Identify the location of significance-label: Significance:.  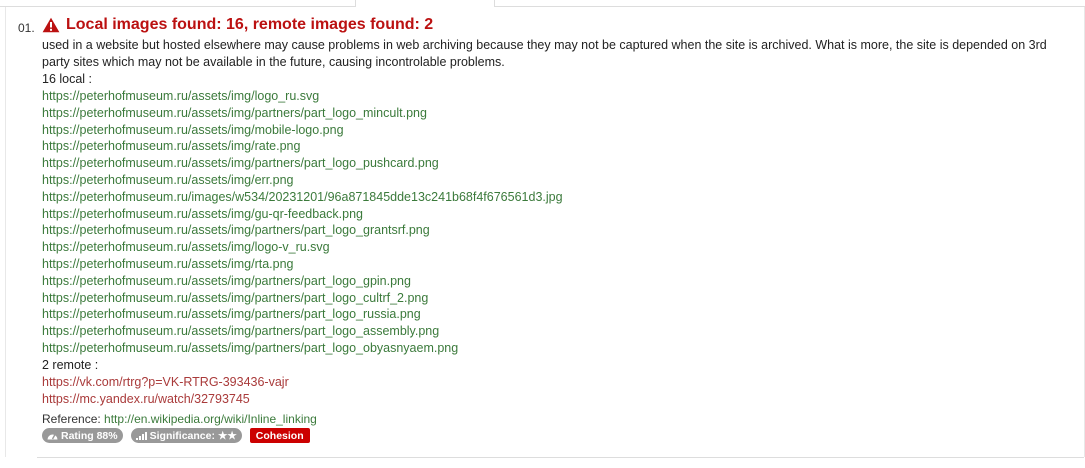
(182, 435).